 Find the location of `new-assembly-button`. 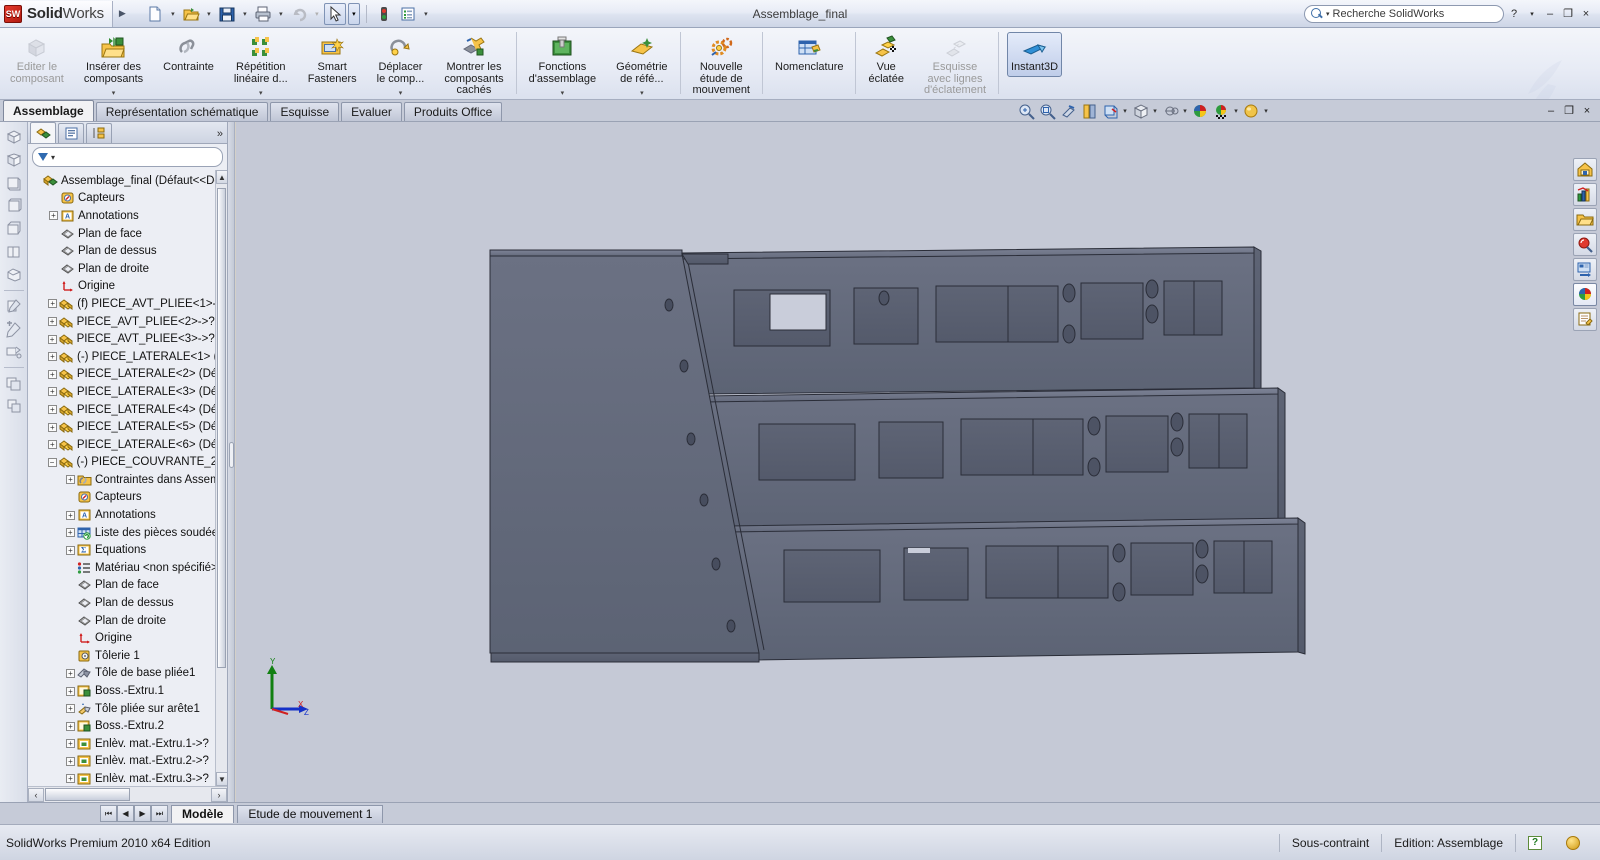

new-assembly-button is located at coordinates (14, 406).